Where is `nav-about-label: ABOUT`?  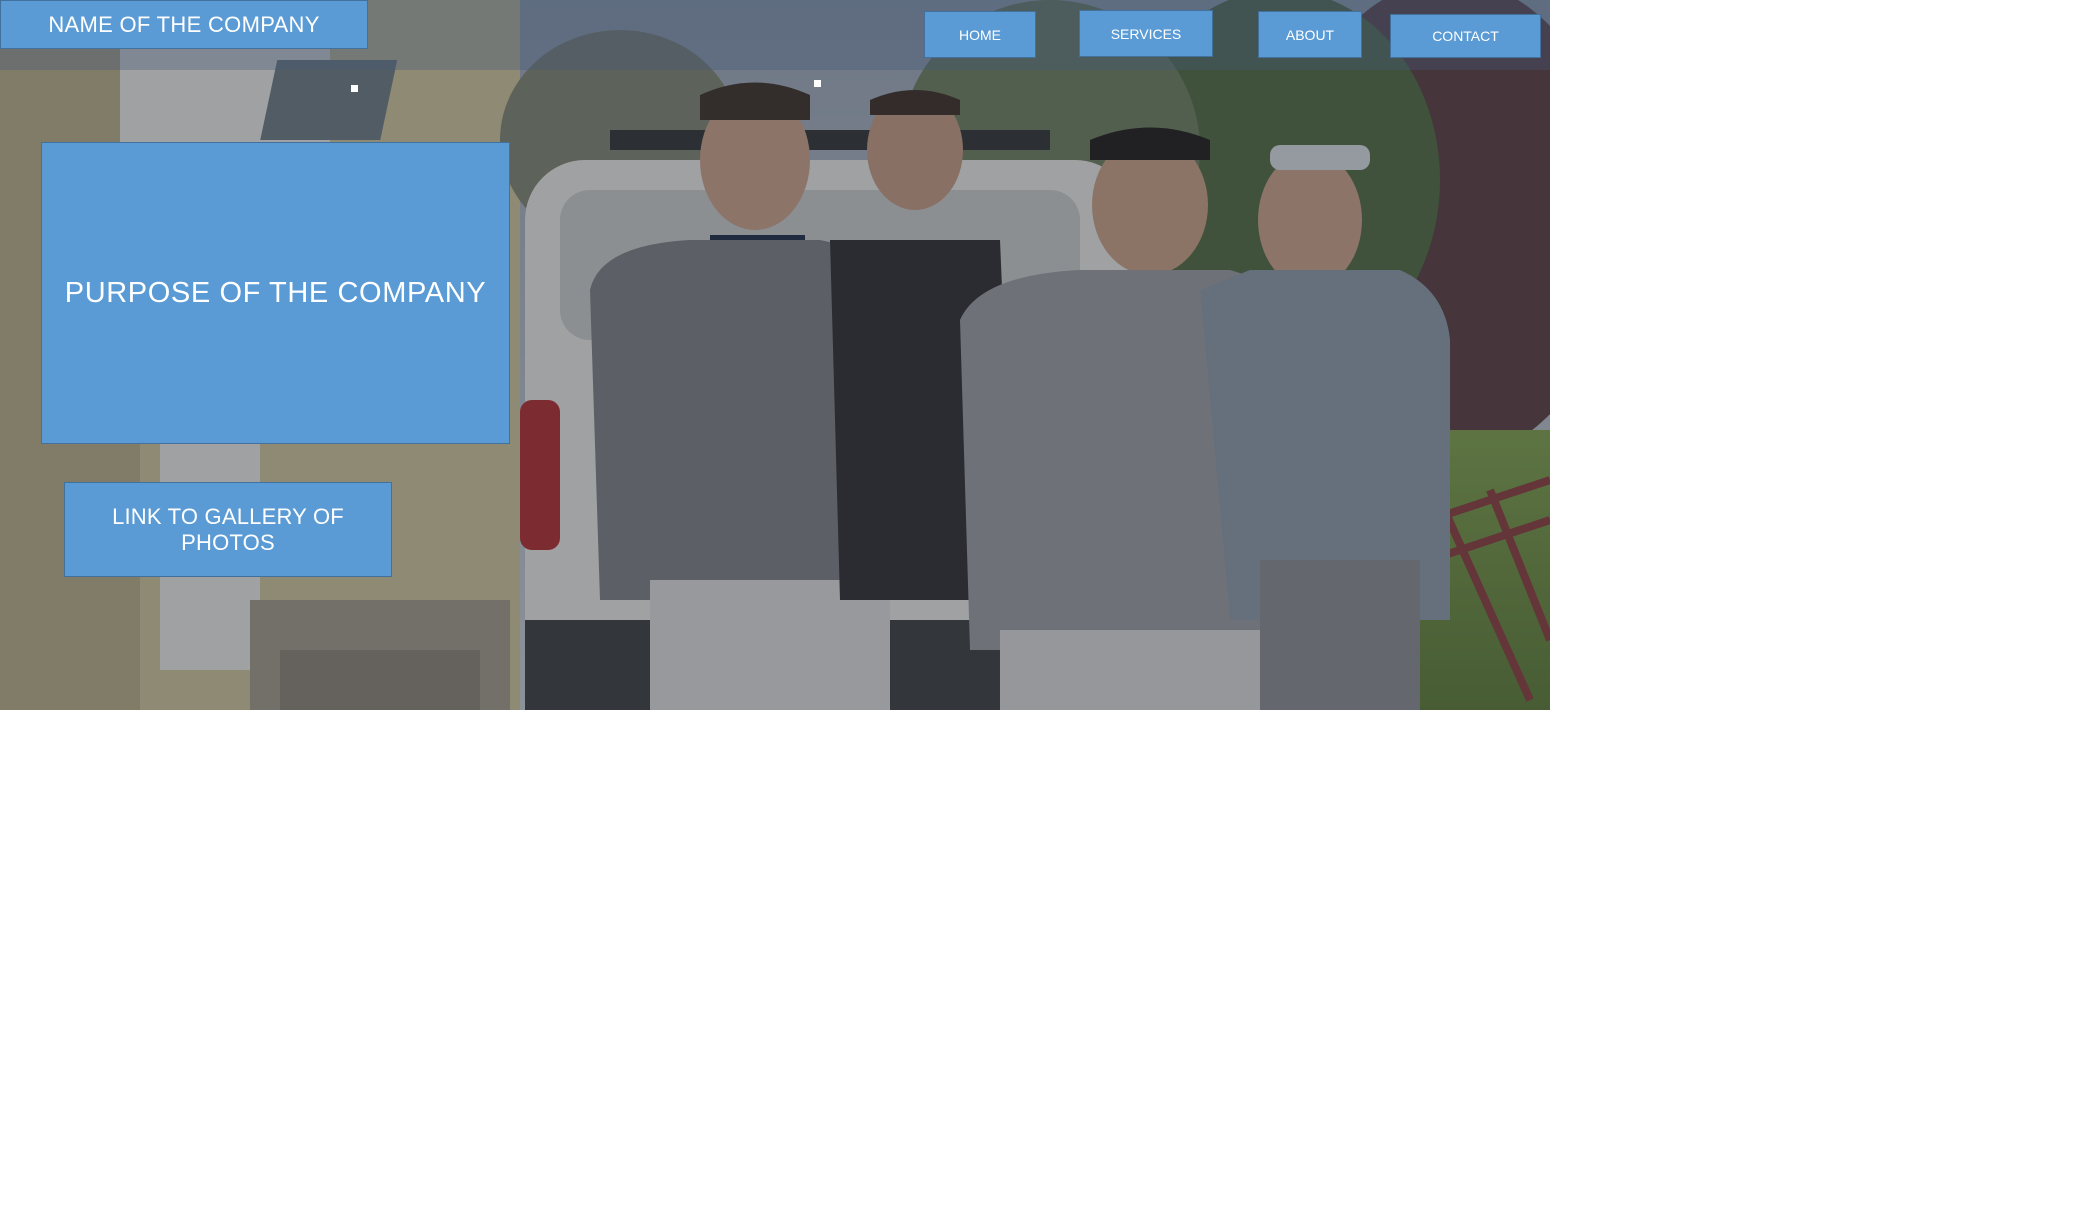 nav-about-label: ABOUT is located at coordinates (1310, 34).